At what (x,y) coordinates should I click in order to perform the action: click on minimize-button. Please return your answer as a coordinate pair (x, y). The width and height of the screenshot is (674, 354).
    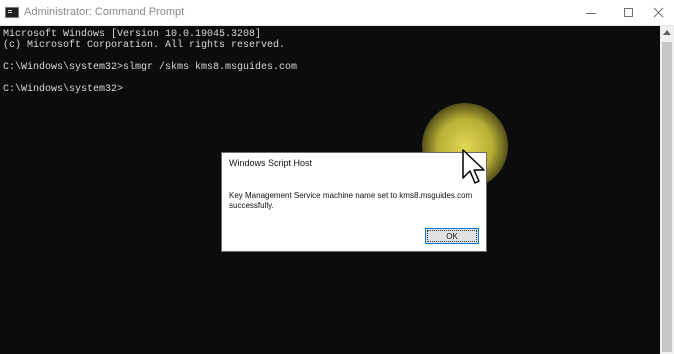
    Looking at the image, I should click on (590, 12).